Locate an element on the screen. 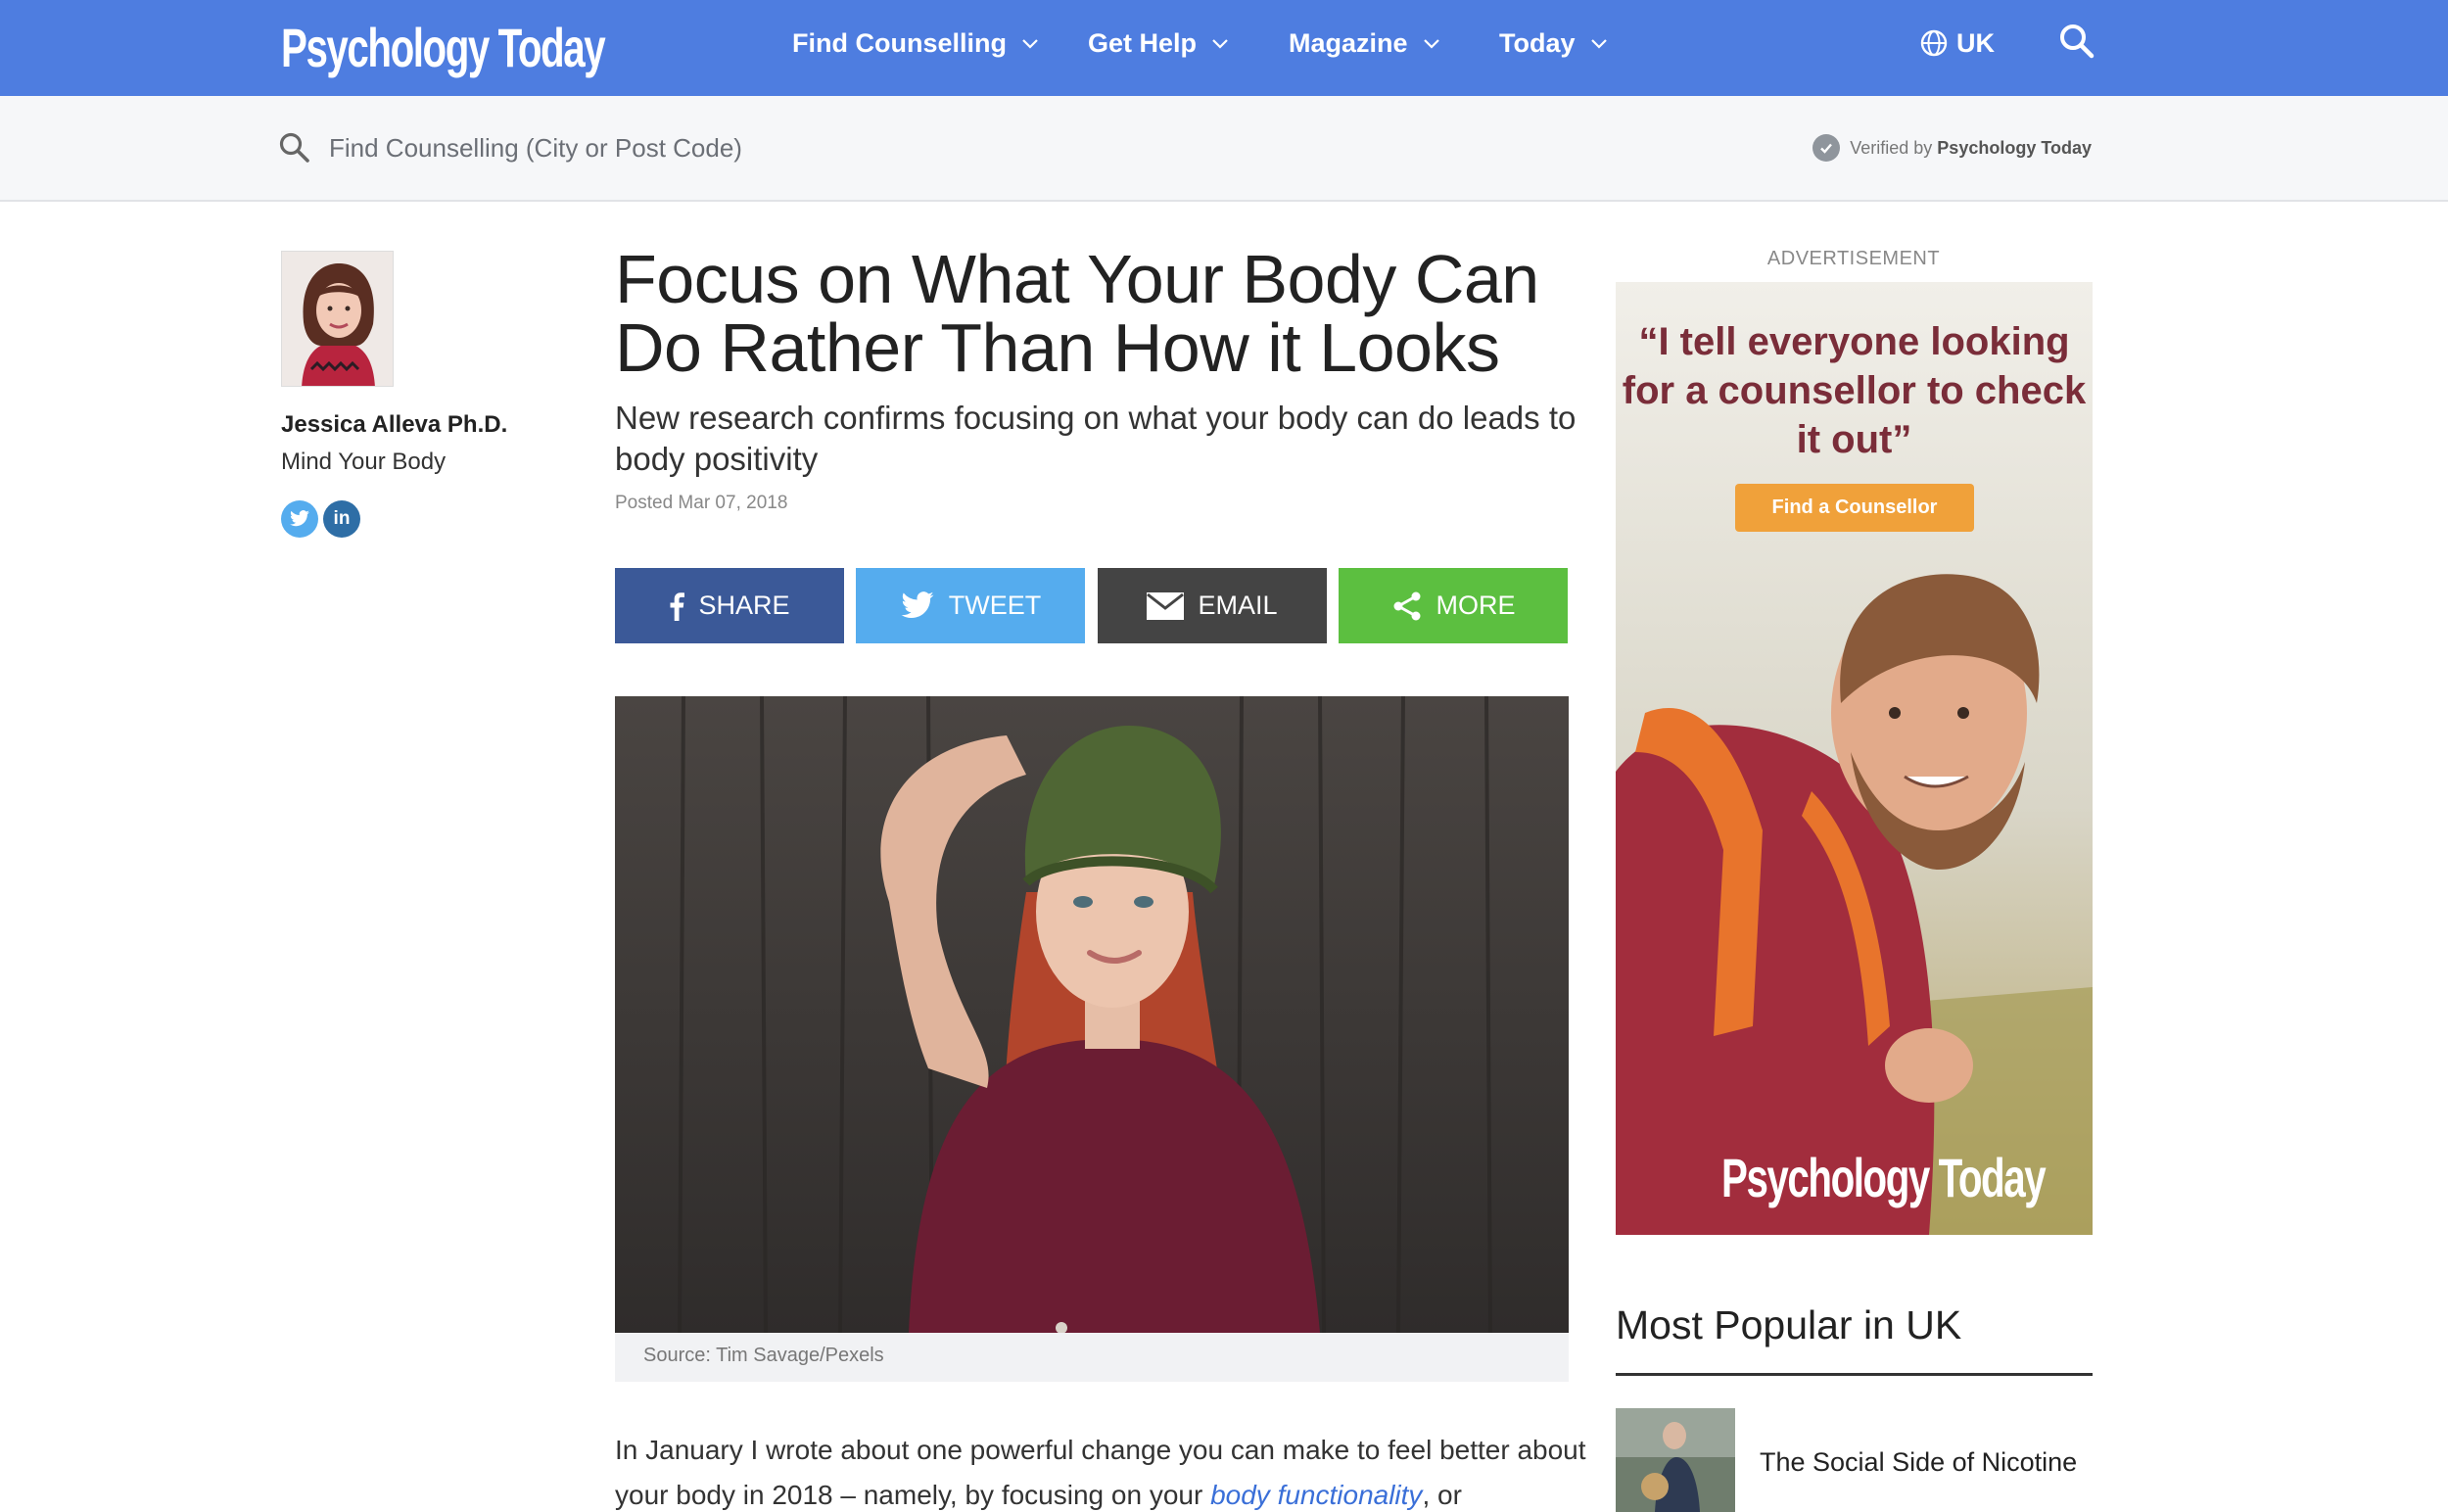  nav-label: Magazine is located at coordinates (1348, 42).